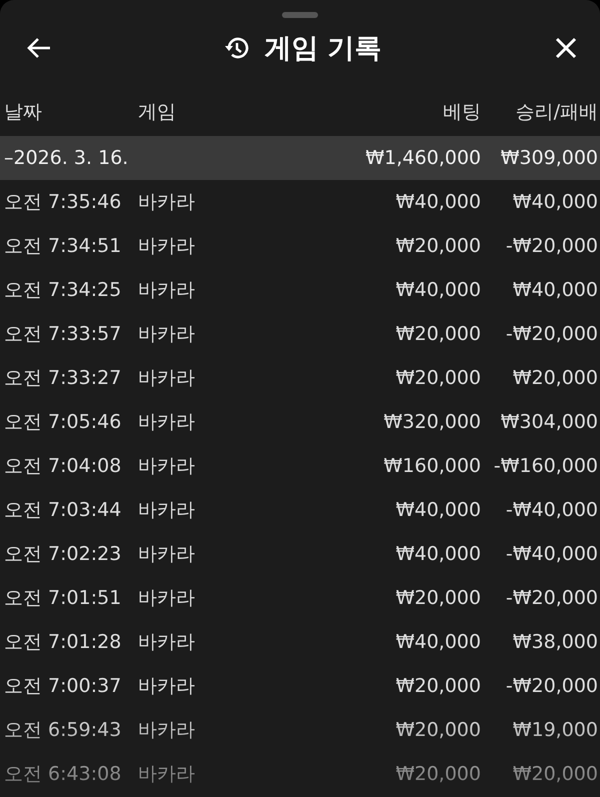 The height and width of the screenshot is (797, 600). What do you see at coordinates (39, 48) in the screenshot?
I see `back-button` at bounding box center [39, 48].